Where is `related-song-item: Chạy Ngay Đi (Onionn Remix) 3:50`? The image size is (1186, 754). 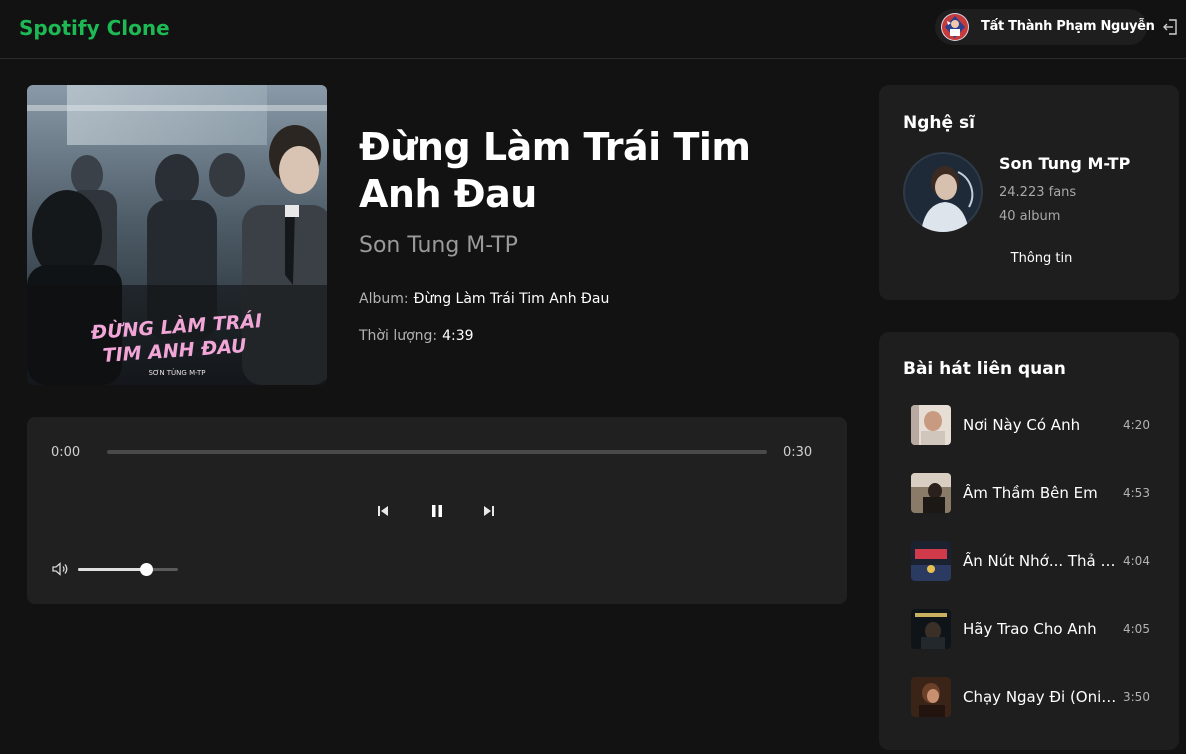
related-song-item: Chạy Ngay Đi (Onionn Remix) 3:50 is located at coordinates (1038, 696).